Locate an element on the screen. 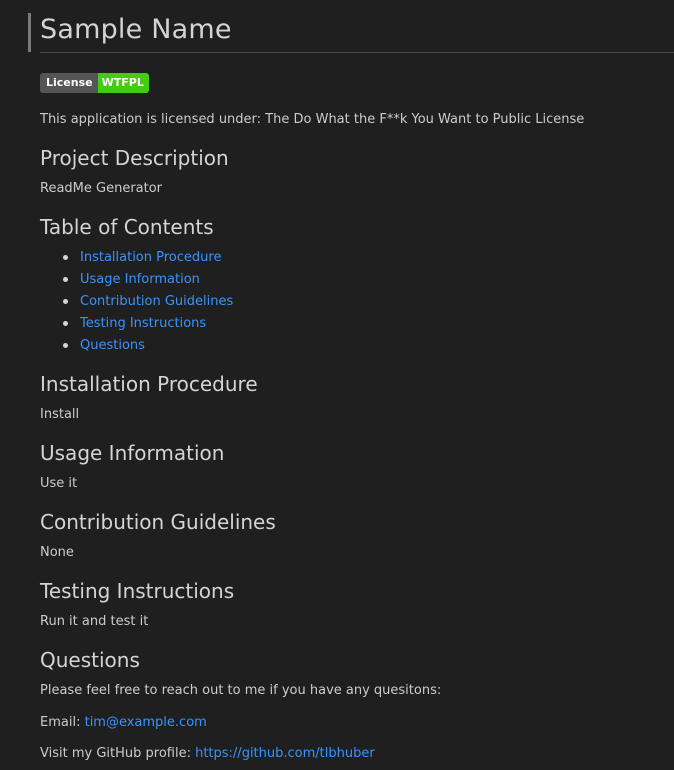  toc-item: Usage Information is located at coordinates (136, 280).